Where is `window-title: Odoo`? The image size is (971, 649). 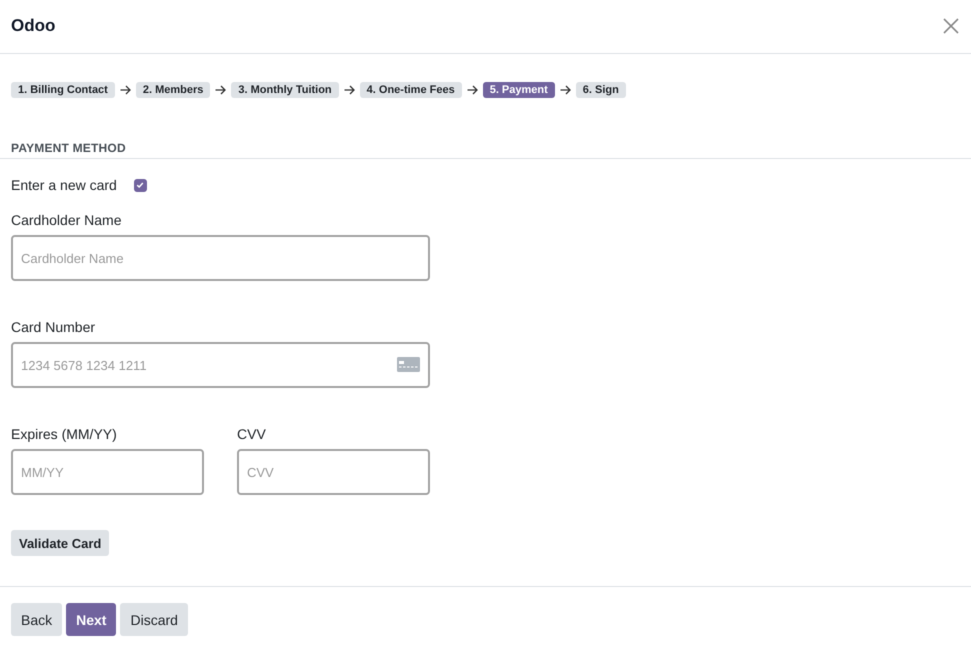 window-title: Odoo is located at coordinates (33, 26).